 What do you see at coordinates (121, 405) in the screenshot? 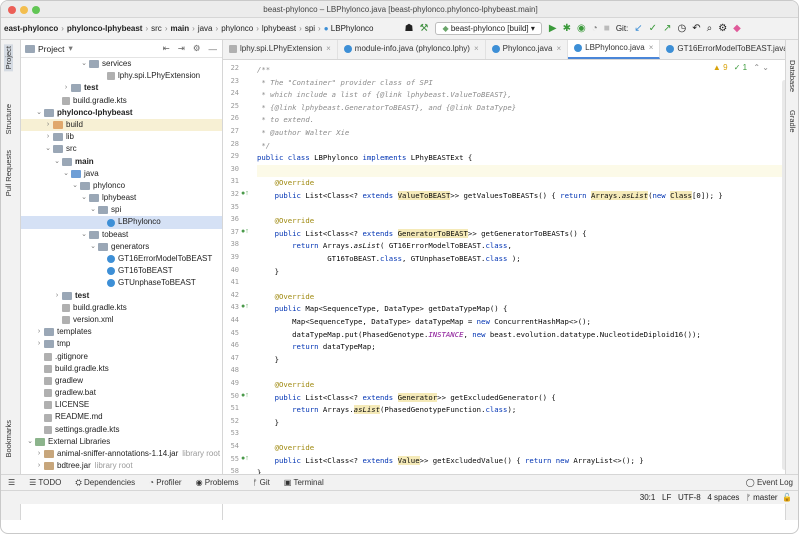
I see `tree-item: LICENSE` at bounding box center [121, 405].